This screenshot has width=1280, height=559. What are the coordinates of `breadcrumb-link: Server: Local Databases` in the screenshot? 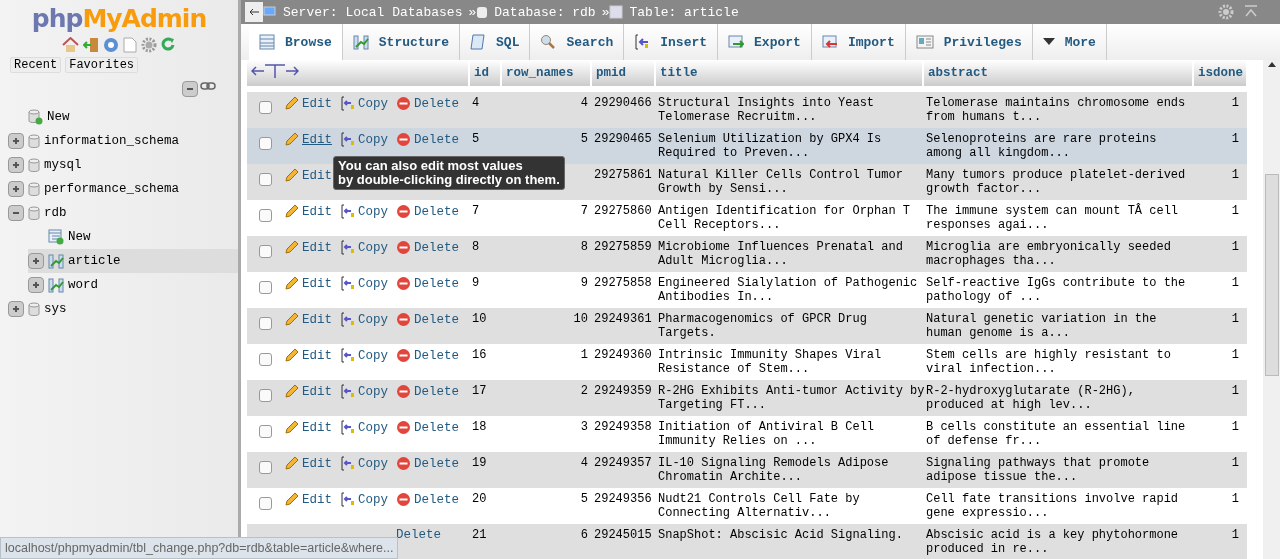 It's located at (373, 12).